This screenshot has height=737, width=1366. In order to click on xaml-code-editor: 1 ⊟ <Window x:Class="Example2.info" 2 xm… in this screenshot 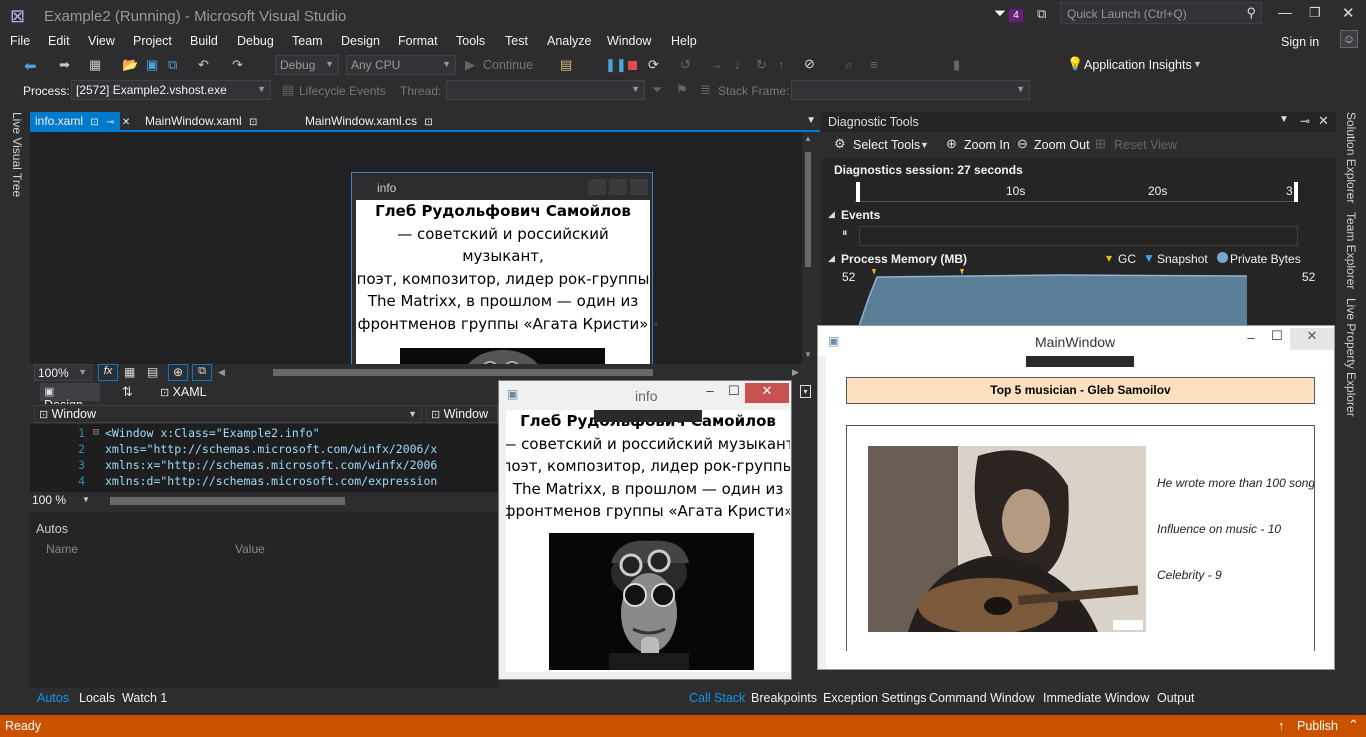, I will do `click(264, 458)`.